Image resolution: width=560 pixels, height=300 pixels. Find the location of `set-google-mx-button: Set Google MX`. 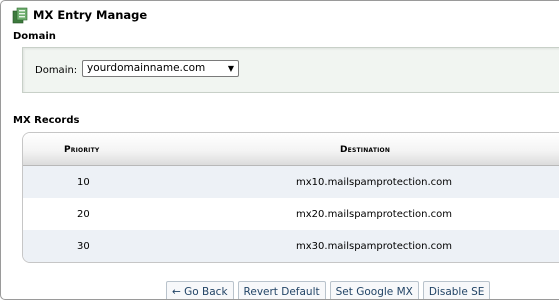

set-google-mx-button: Set Google MX is located at coordinates (374, 290).